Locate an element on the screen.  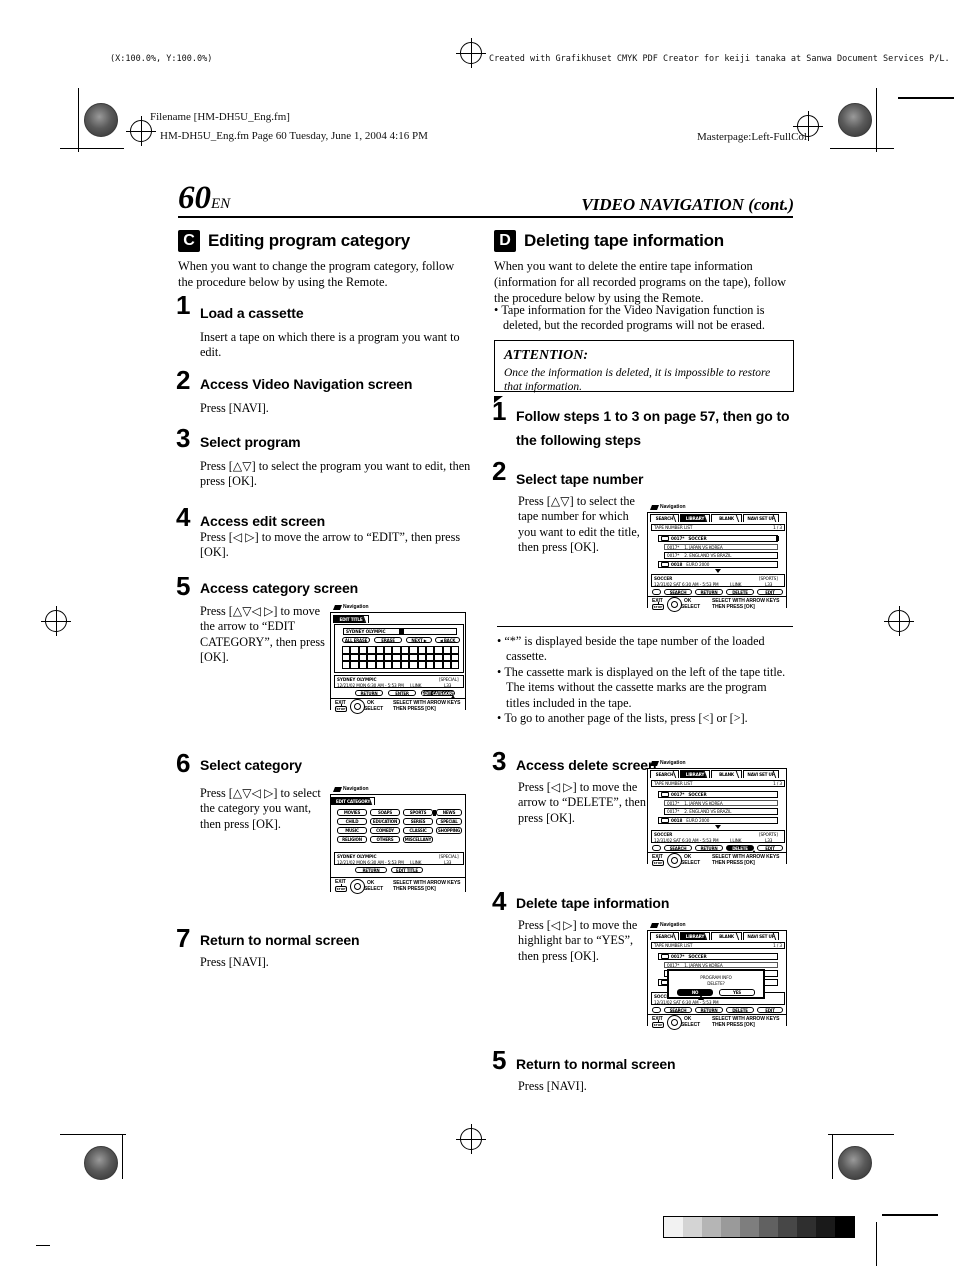
key-all-erase: ALL ERASE is located at coordinates (356, 640).